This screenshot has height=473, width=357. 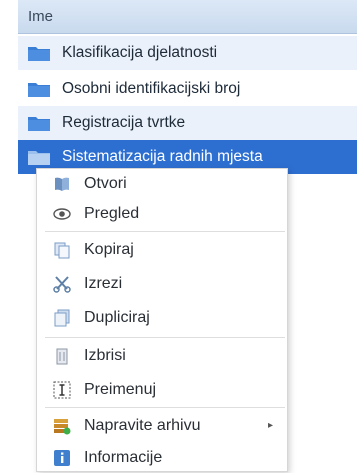 What do you see at coordinates (62, 458) in the screenshot?
I see `info-icon` at bounding box center [62, 458].